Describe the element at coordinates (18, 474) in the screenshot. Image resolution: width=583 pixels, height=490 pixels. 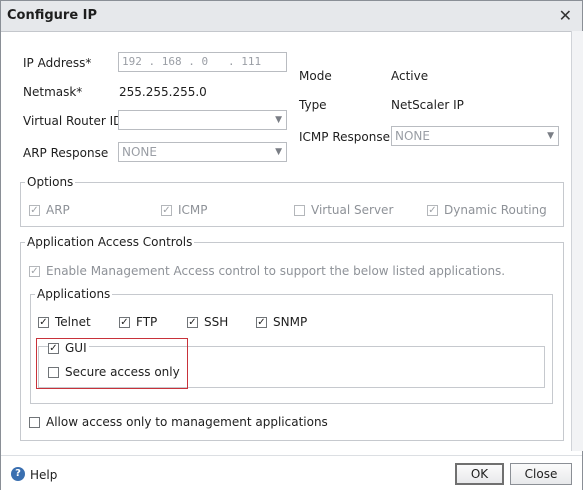
I see `help-icon: ?` at that location.